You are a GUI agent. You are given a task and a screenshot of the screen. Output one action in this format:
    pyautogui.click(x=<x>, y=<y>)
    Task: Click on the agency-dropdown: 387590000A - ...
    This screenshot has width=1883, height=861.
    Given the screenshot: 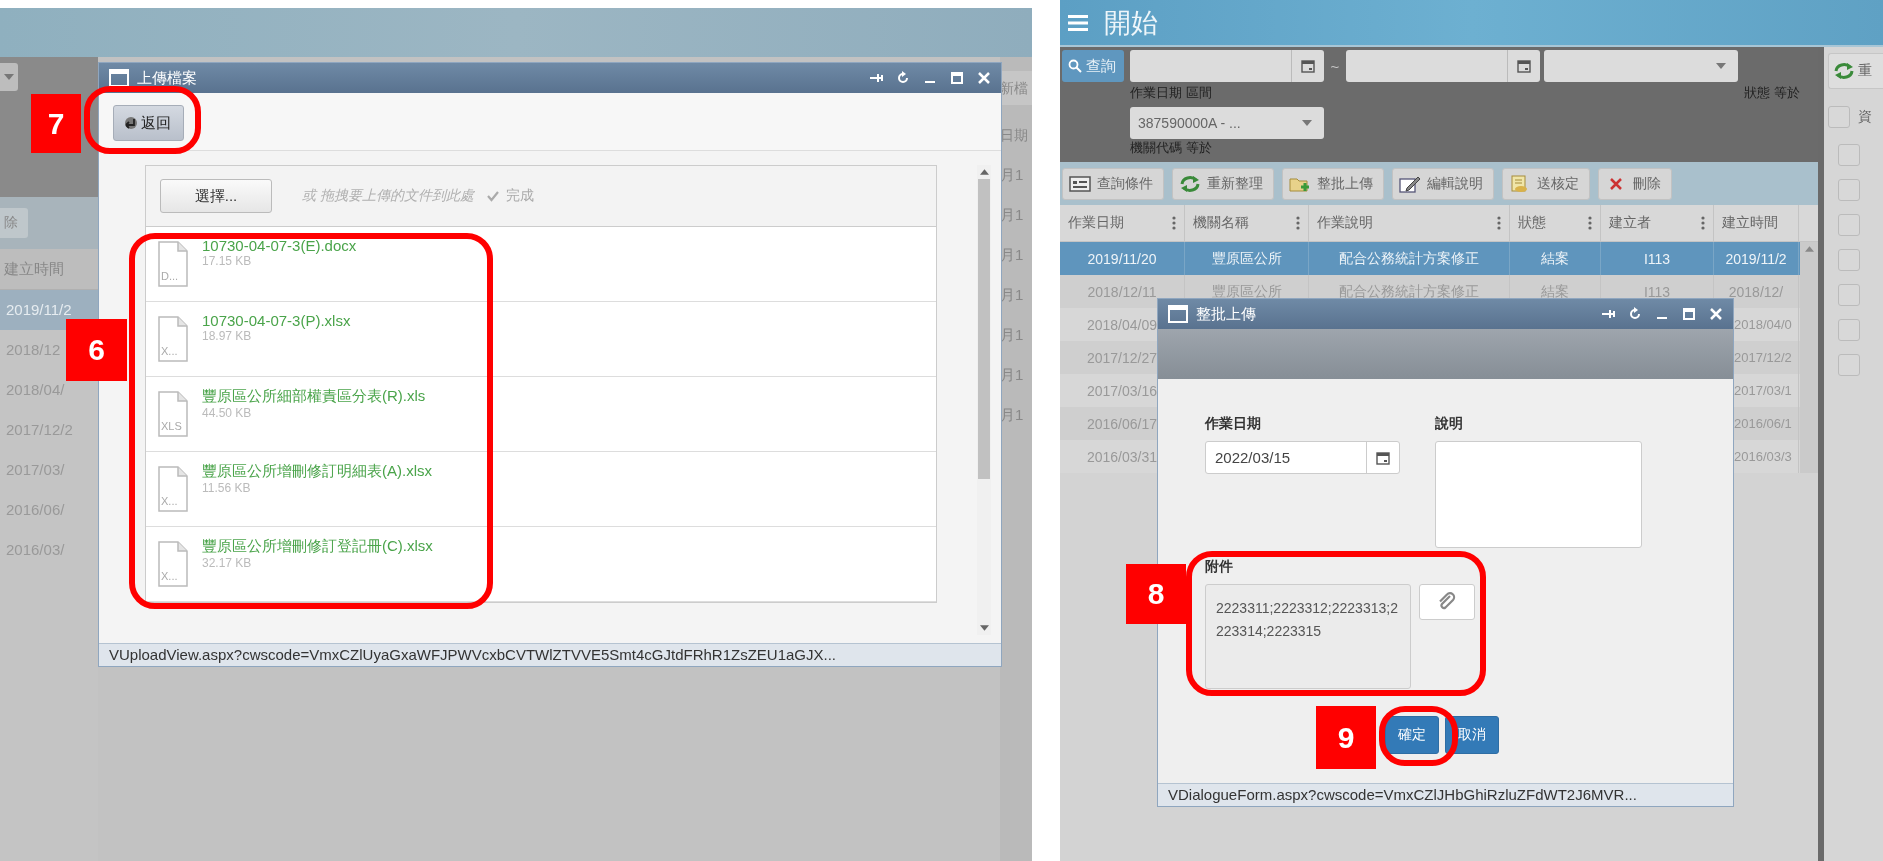 What is the action you would take?
    pyautogui.click(x=1227, y=123)
    